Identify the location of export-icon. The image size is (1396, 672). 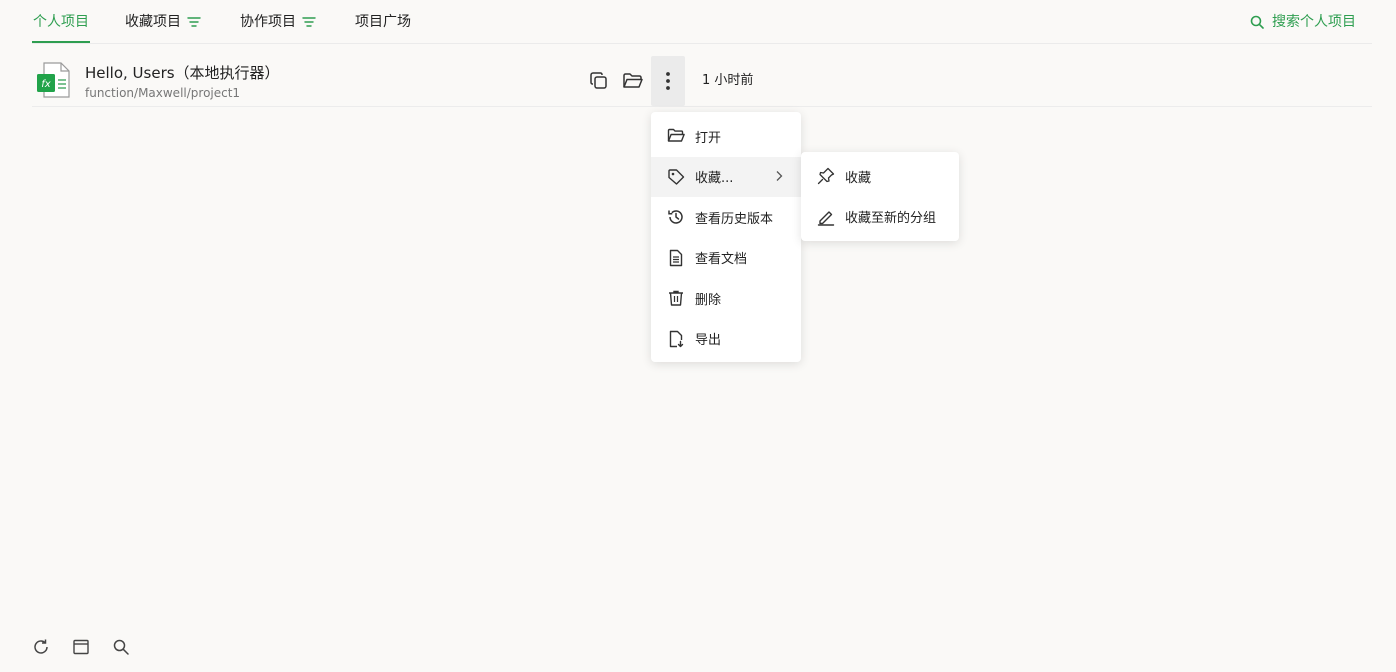
(676, 338).